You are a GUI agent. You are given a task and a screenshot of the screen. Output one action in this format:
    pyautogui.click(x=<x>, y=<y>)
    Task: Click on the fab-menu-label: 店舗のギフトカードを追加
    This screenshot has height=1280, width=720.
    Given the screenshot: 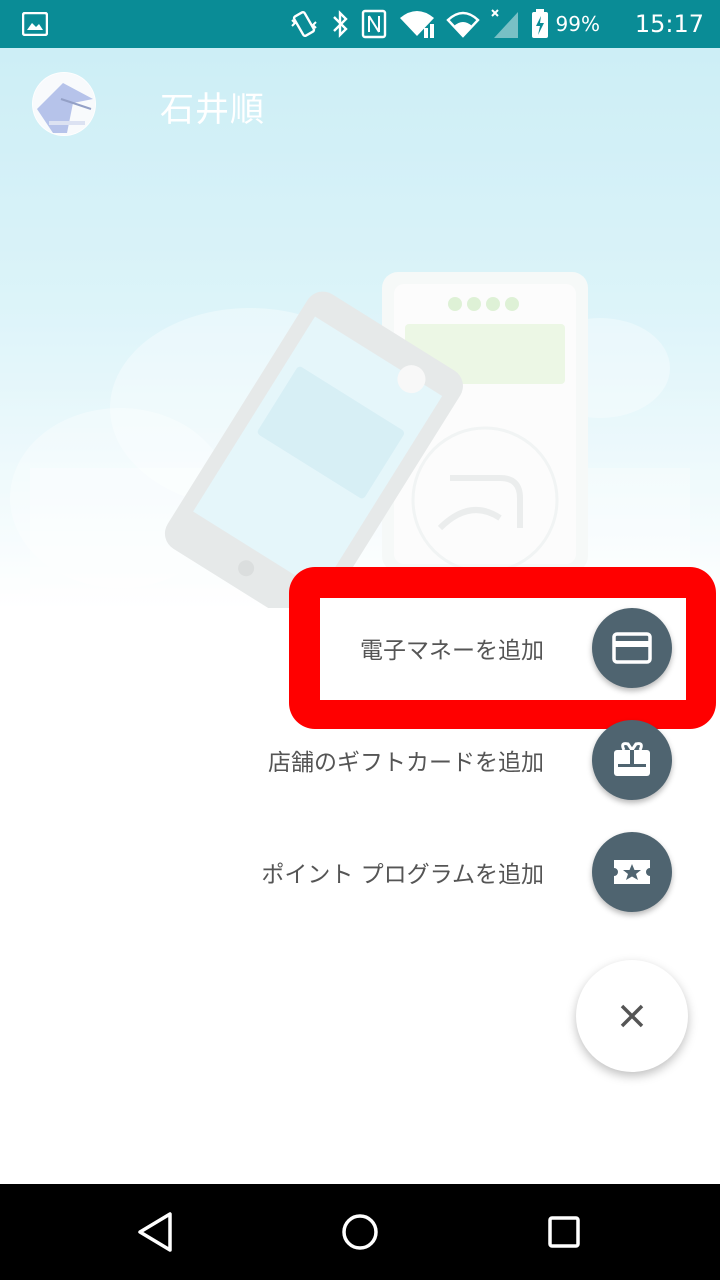 What is the action you would take?
    pyautogui.click(x=406, y=760)
    